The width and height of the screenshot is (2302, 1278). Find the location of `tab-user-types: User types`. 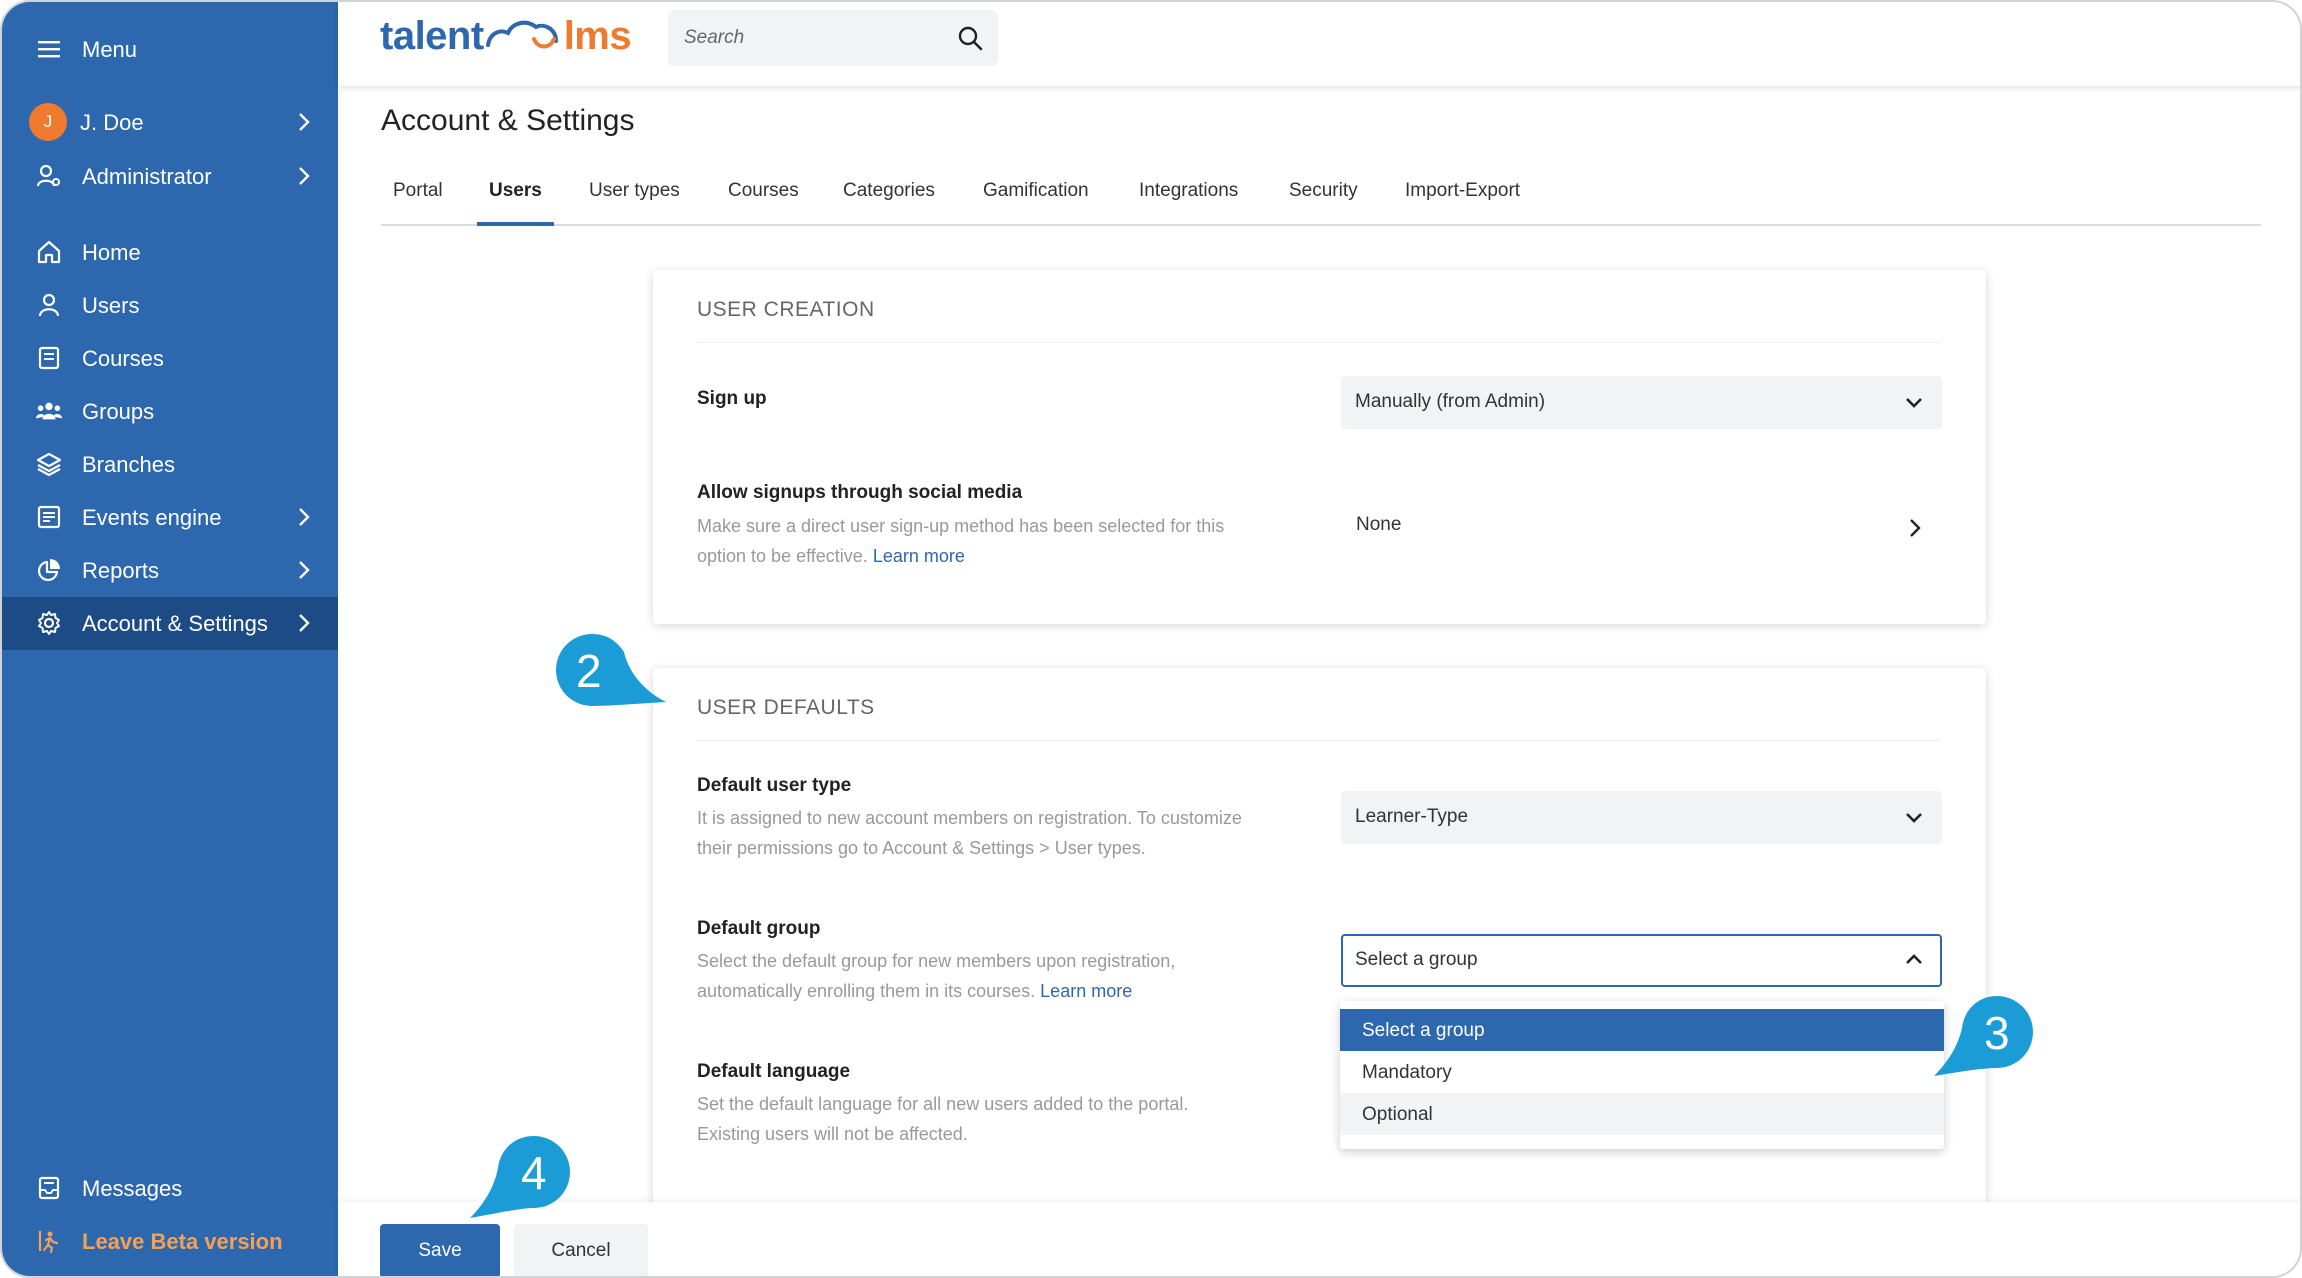

tab-user-types: User types is located at coordinates (634, 203).